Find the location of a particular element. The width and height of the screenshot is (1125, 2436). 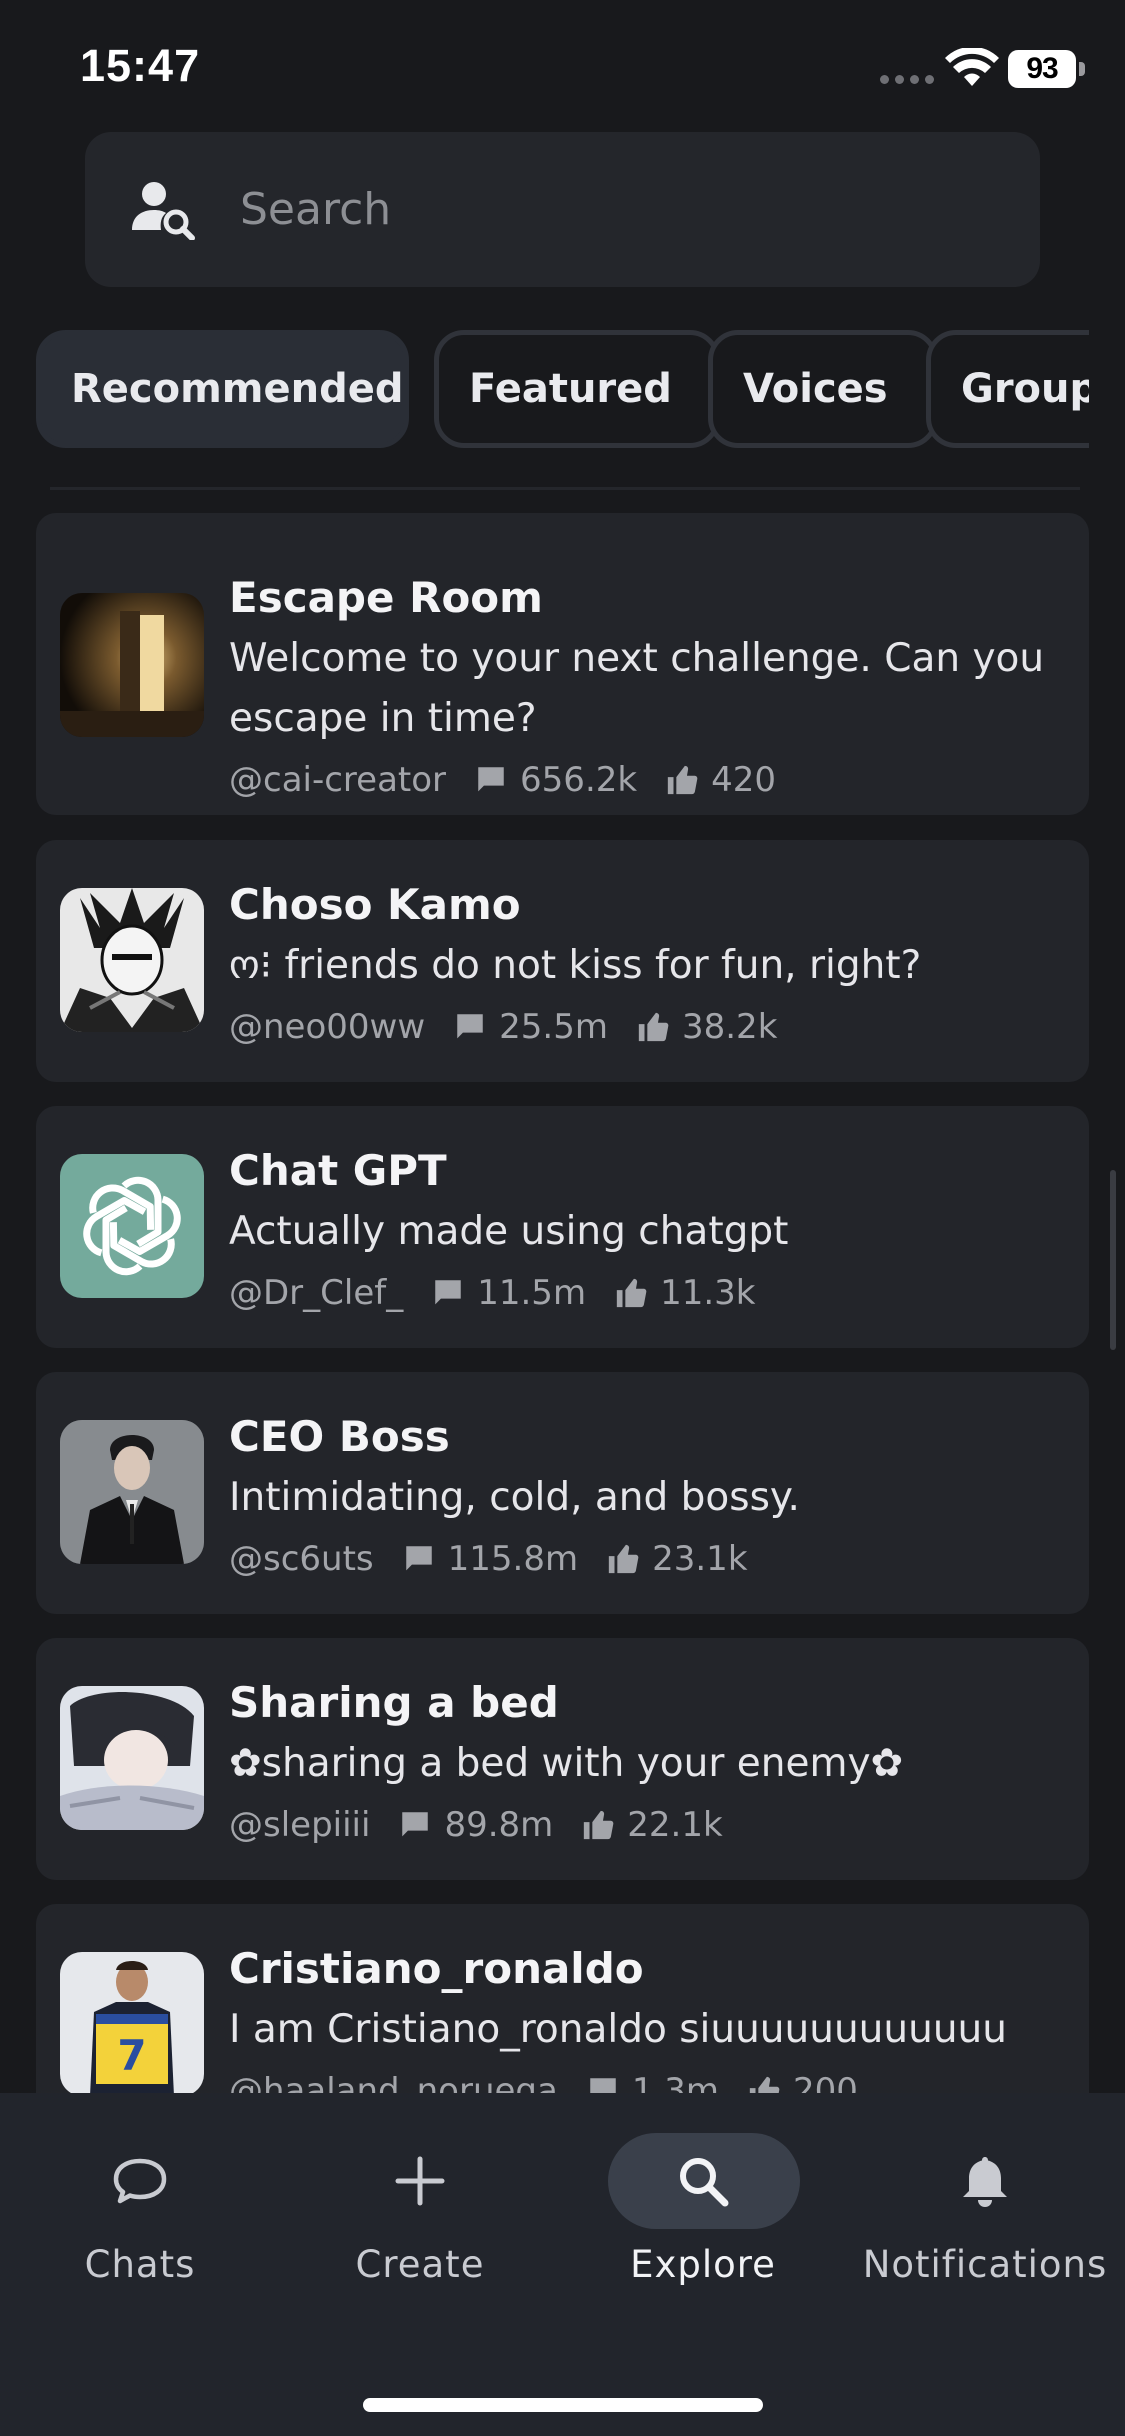

creator-handle: @haaland_noruega is located at coordinates (393, 2082).